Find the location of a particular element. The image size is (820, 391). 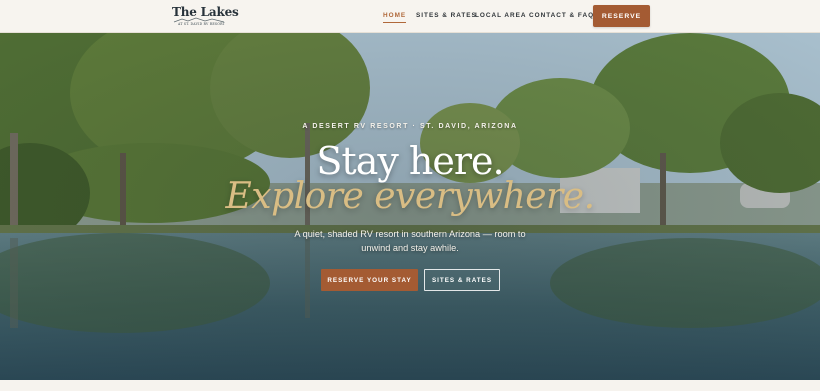

nav-local-area: LOCAL AREA is located at coordinates (501, 15).